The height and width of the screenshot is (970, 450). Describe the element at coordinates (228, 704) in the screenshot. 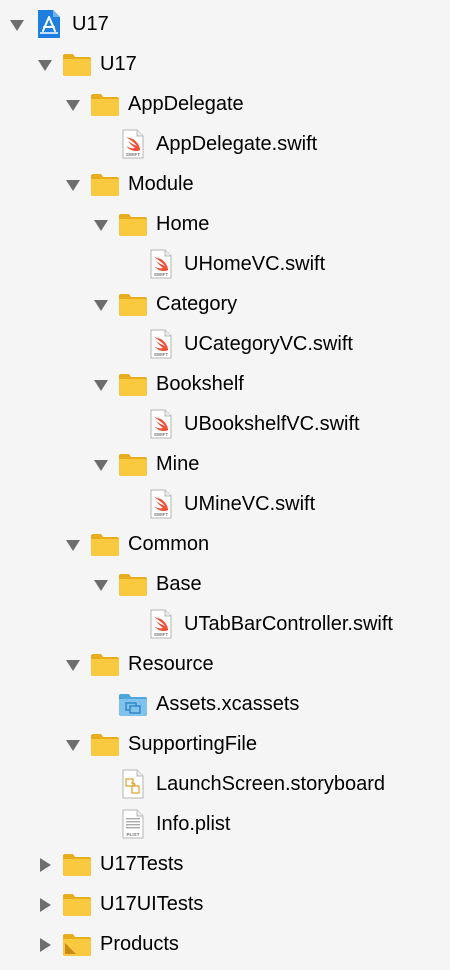

I see `tree-item-label: Assets.xcassets` at that location.